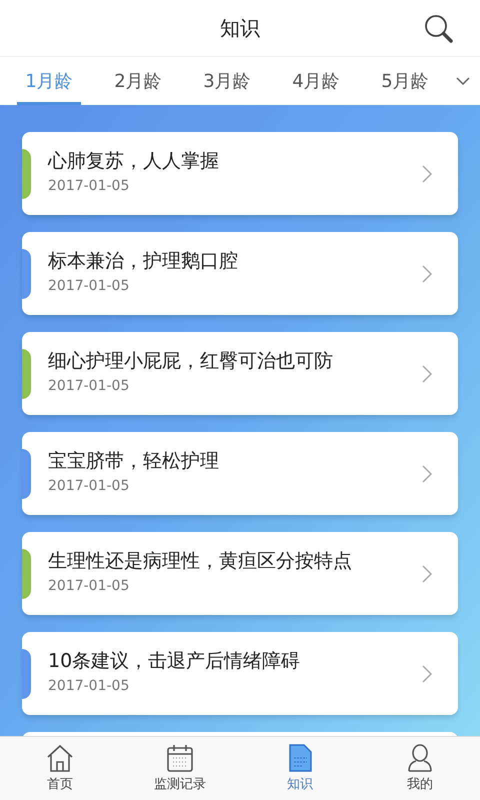 The image size is (480, 800). Describe the element at coordinates (240, 28) in the screenshot. I see `page-title: 知识` at that location.